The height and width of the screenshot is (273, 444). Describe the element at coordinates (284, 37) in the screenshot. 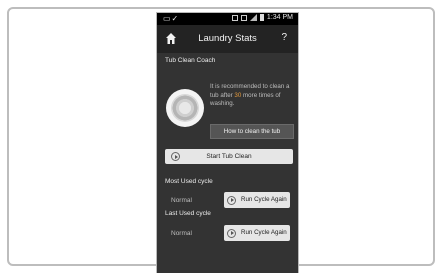

I see `help-icon: ?` at that location.